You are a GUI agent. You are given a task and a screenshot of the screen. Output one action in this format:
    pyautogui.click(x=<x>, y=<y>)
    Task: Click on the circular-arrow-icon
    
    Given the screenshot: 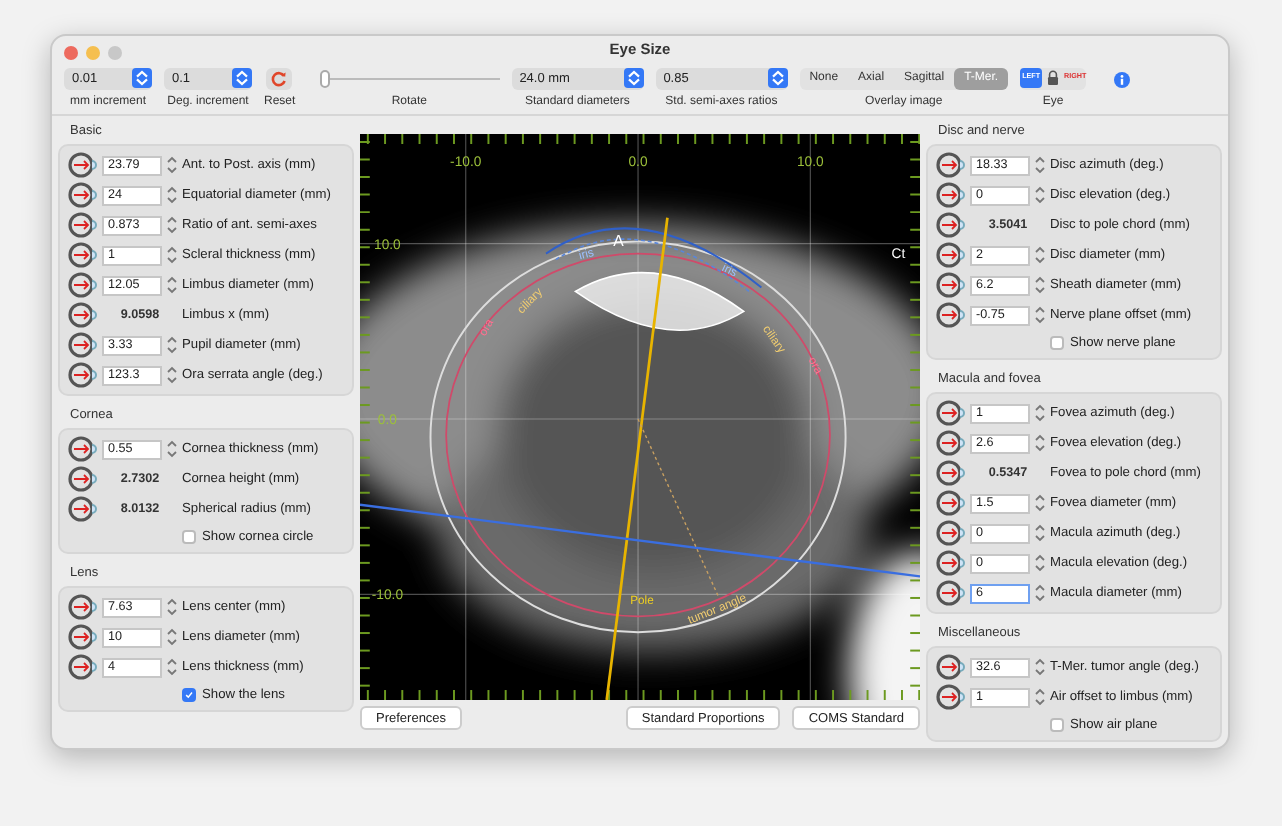 What is the action you would take?
    pyautogui.click(x=279, y=78)
    